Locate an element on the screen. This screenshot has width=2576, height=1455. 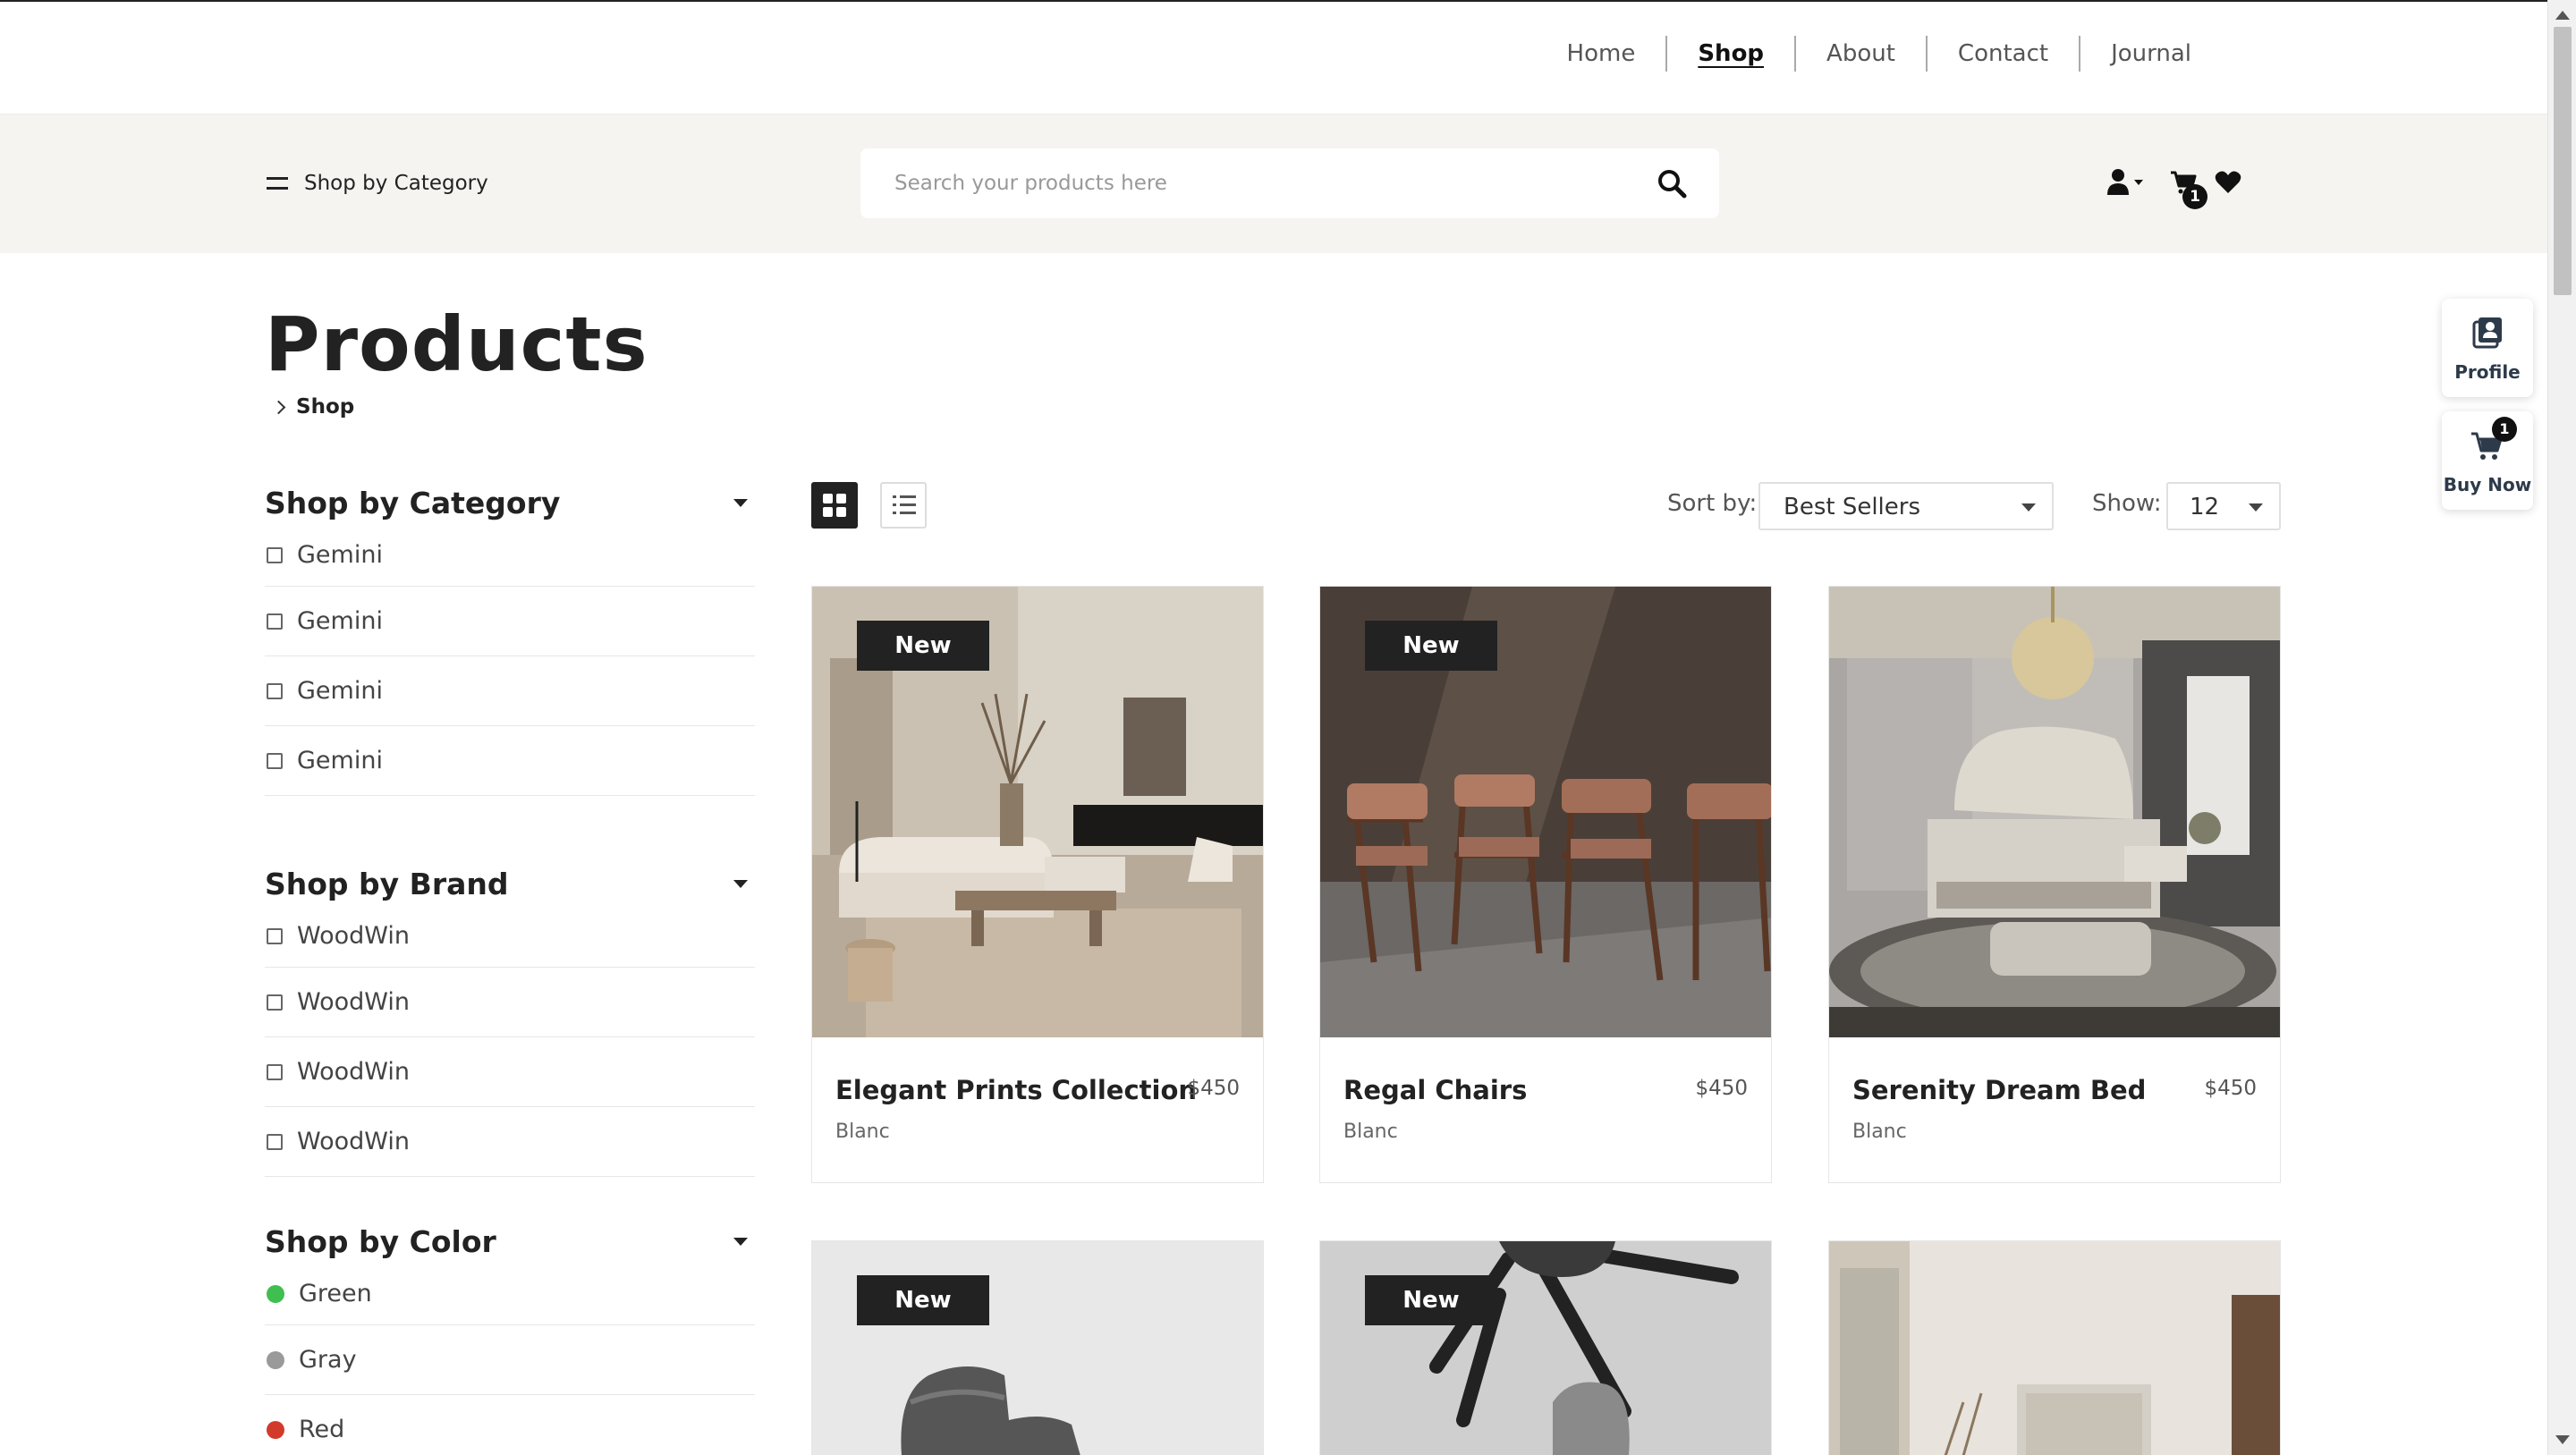
buy-now-label: Buy Now is located at coordinates (2487, 484).